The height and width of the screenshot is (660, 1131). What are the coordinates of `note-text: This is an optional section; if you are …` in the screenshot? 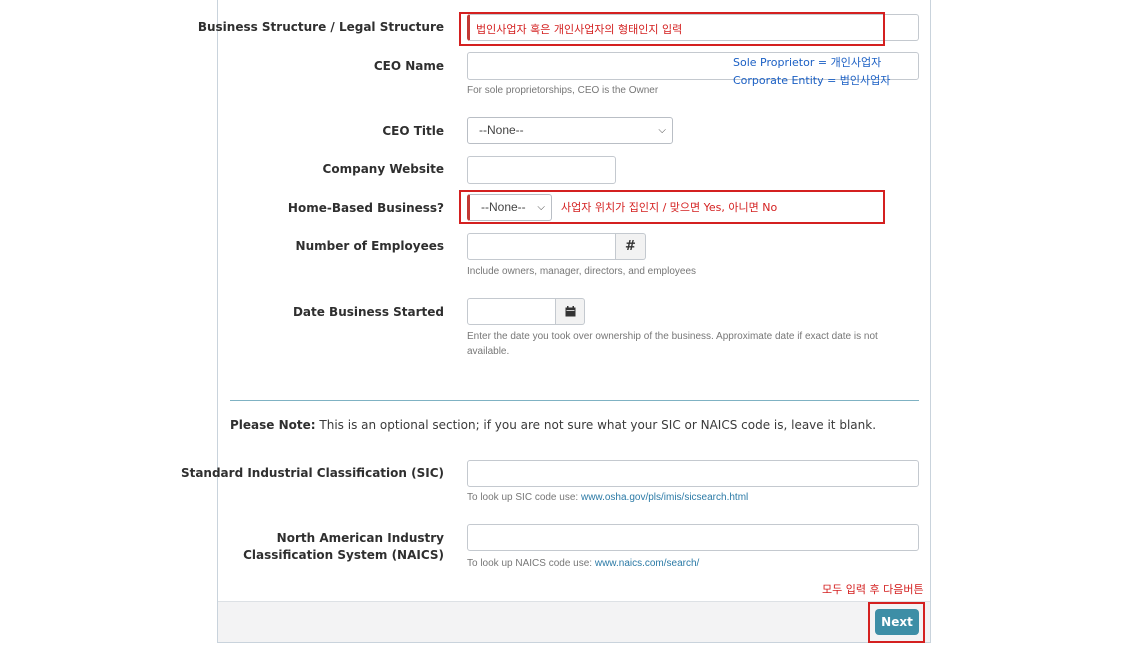 It's located at (596, 425).